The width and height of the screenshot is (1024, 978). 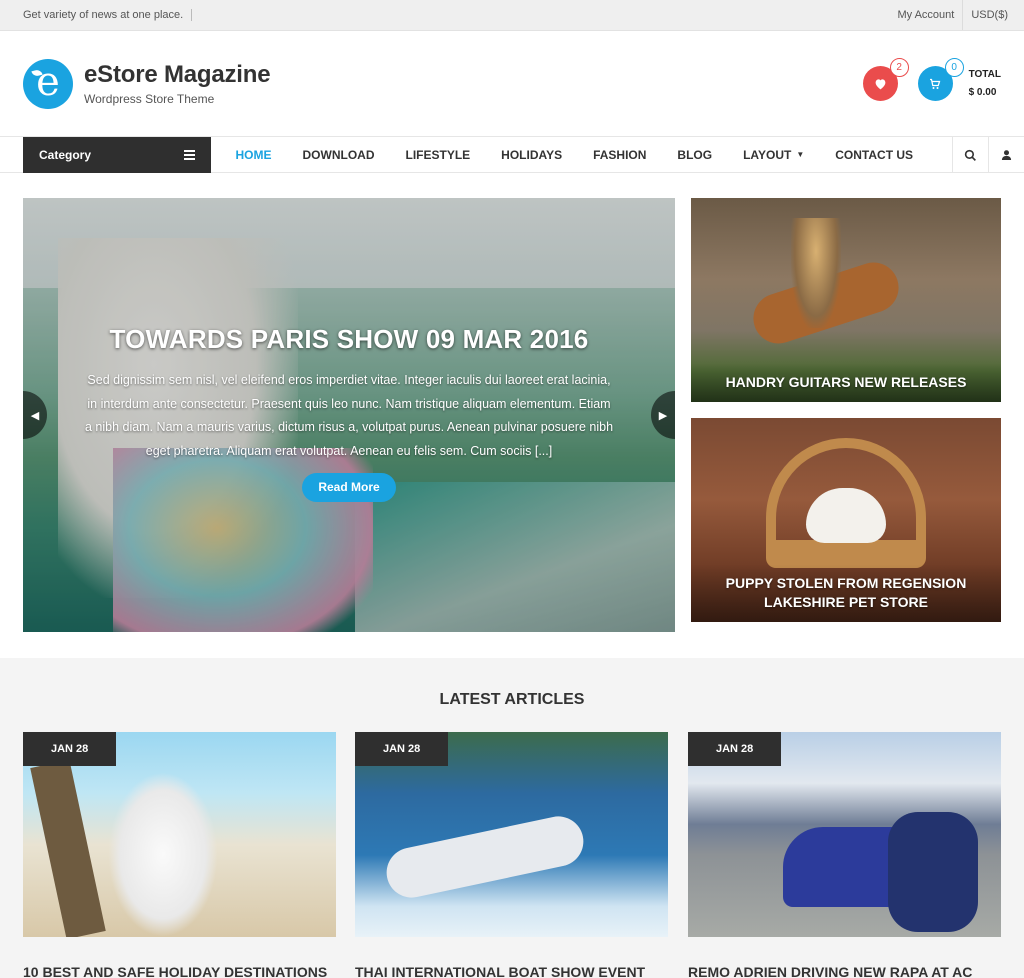 I want to click on section-heading: LATEST ARTICLES, so click(x=512, y=699).